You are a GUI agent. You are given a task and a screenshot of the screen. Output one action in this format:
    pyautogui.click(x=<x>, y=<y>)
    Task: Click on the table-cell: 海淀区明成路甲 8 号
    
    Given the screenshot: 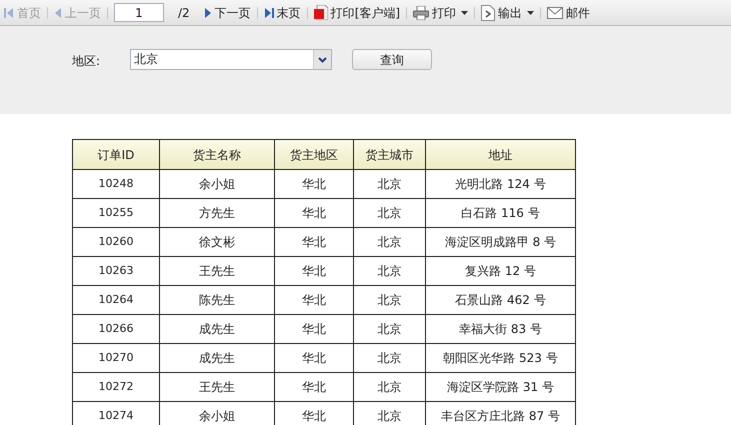 What is the action you would take?
    pyautogui.click(x=501, y=242)
    